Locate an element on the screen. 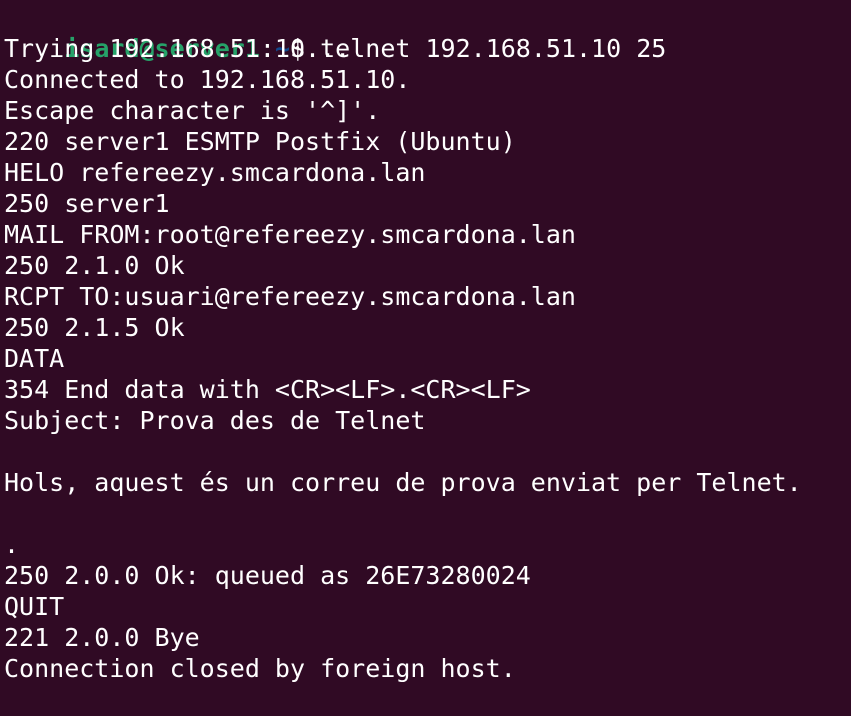  output-line: 354 End data with <CR><LF>.<CR><LF> is located at coordinates (267, 389).